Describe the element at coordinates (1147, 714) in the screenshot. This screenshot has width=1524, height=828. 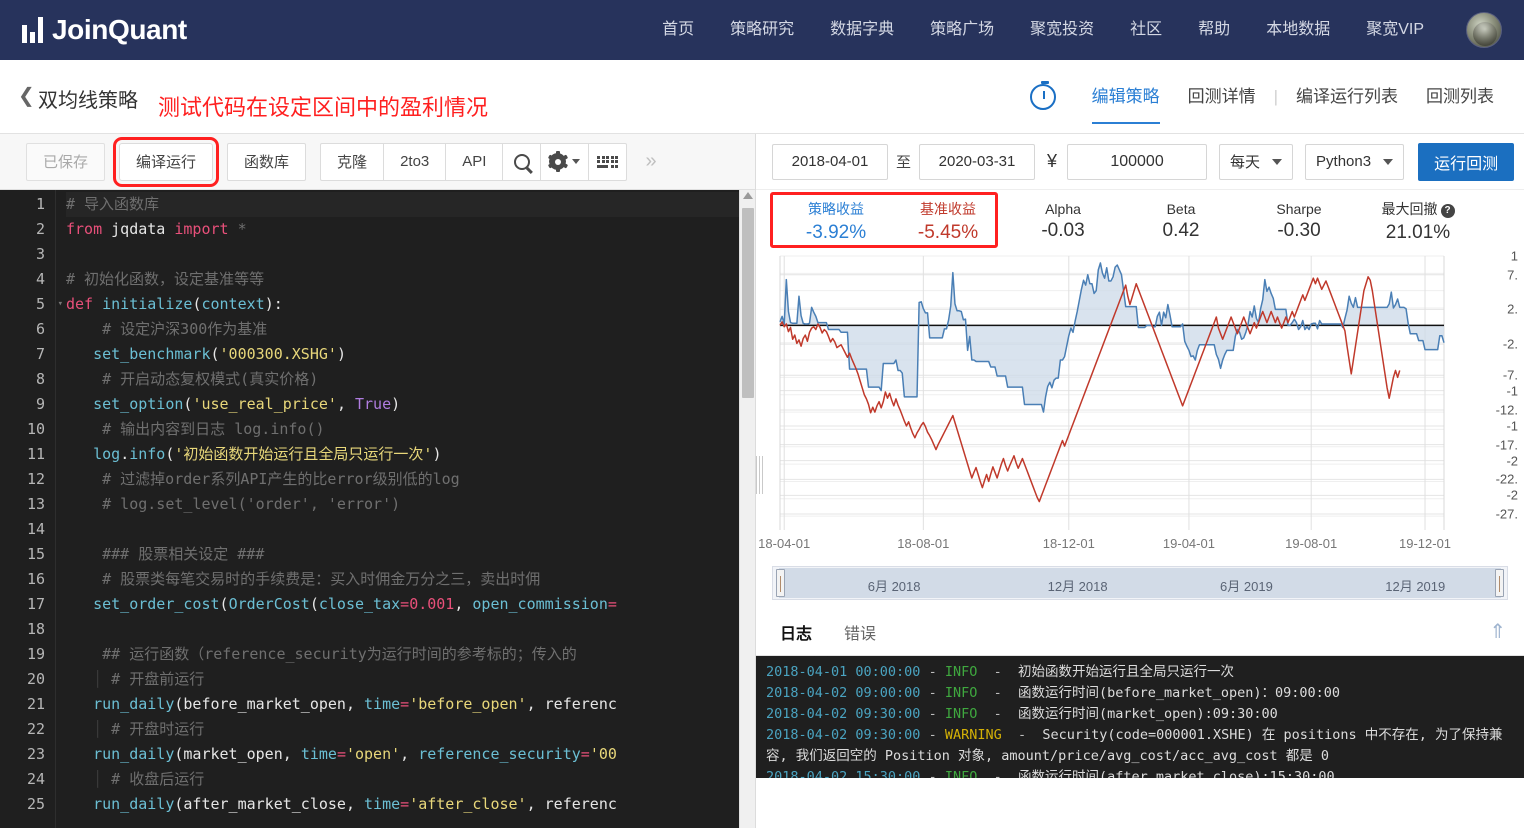
I see `log-message: 函数运行时间(market_open):09:30:00` at that location.